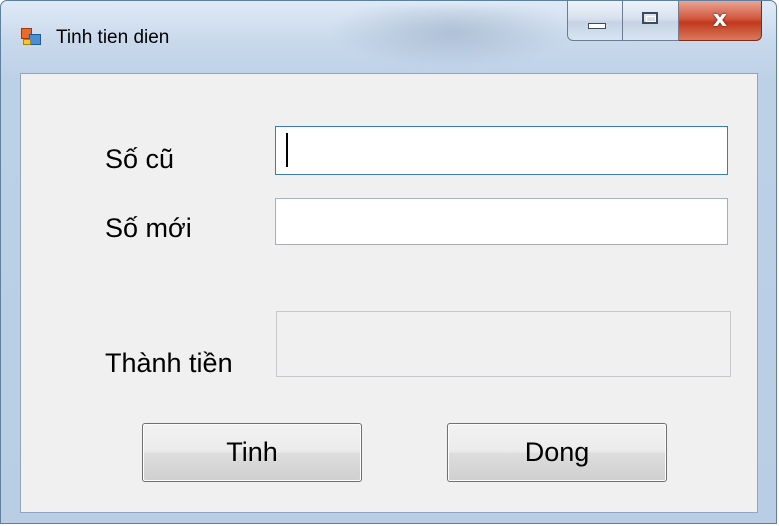 The image size is (779, 526). What do you see at coordinates (169, 363) in the screenshot?
I see `total-label: Thành tiền` at bounding box center [169, 363].